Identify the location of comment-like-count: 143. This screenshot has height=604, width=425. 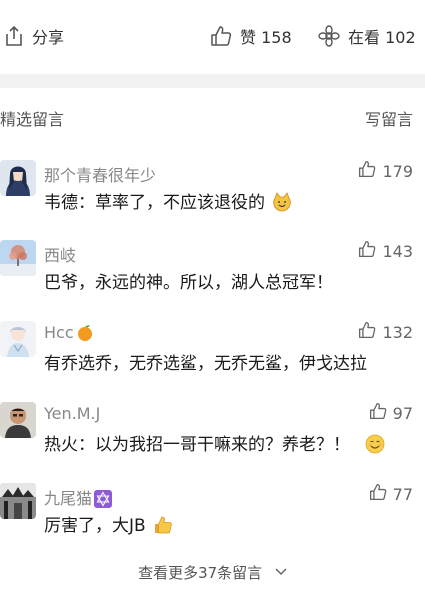
(397, 251).